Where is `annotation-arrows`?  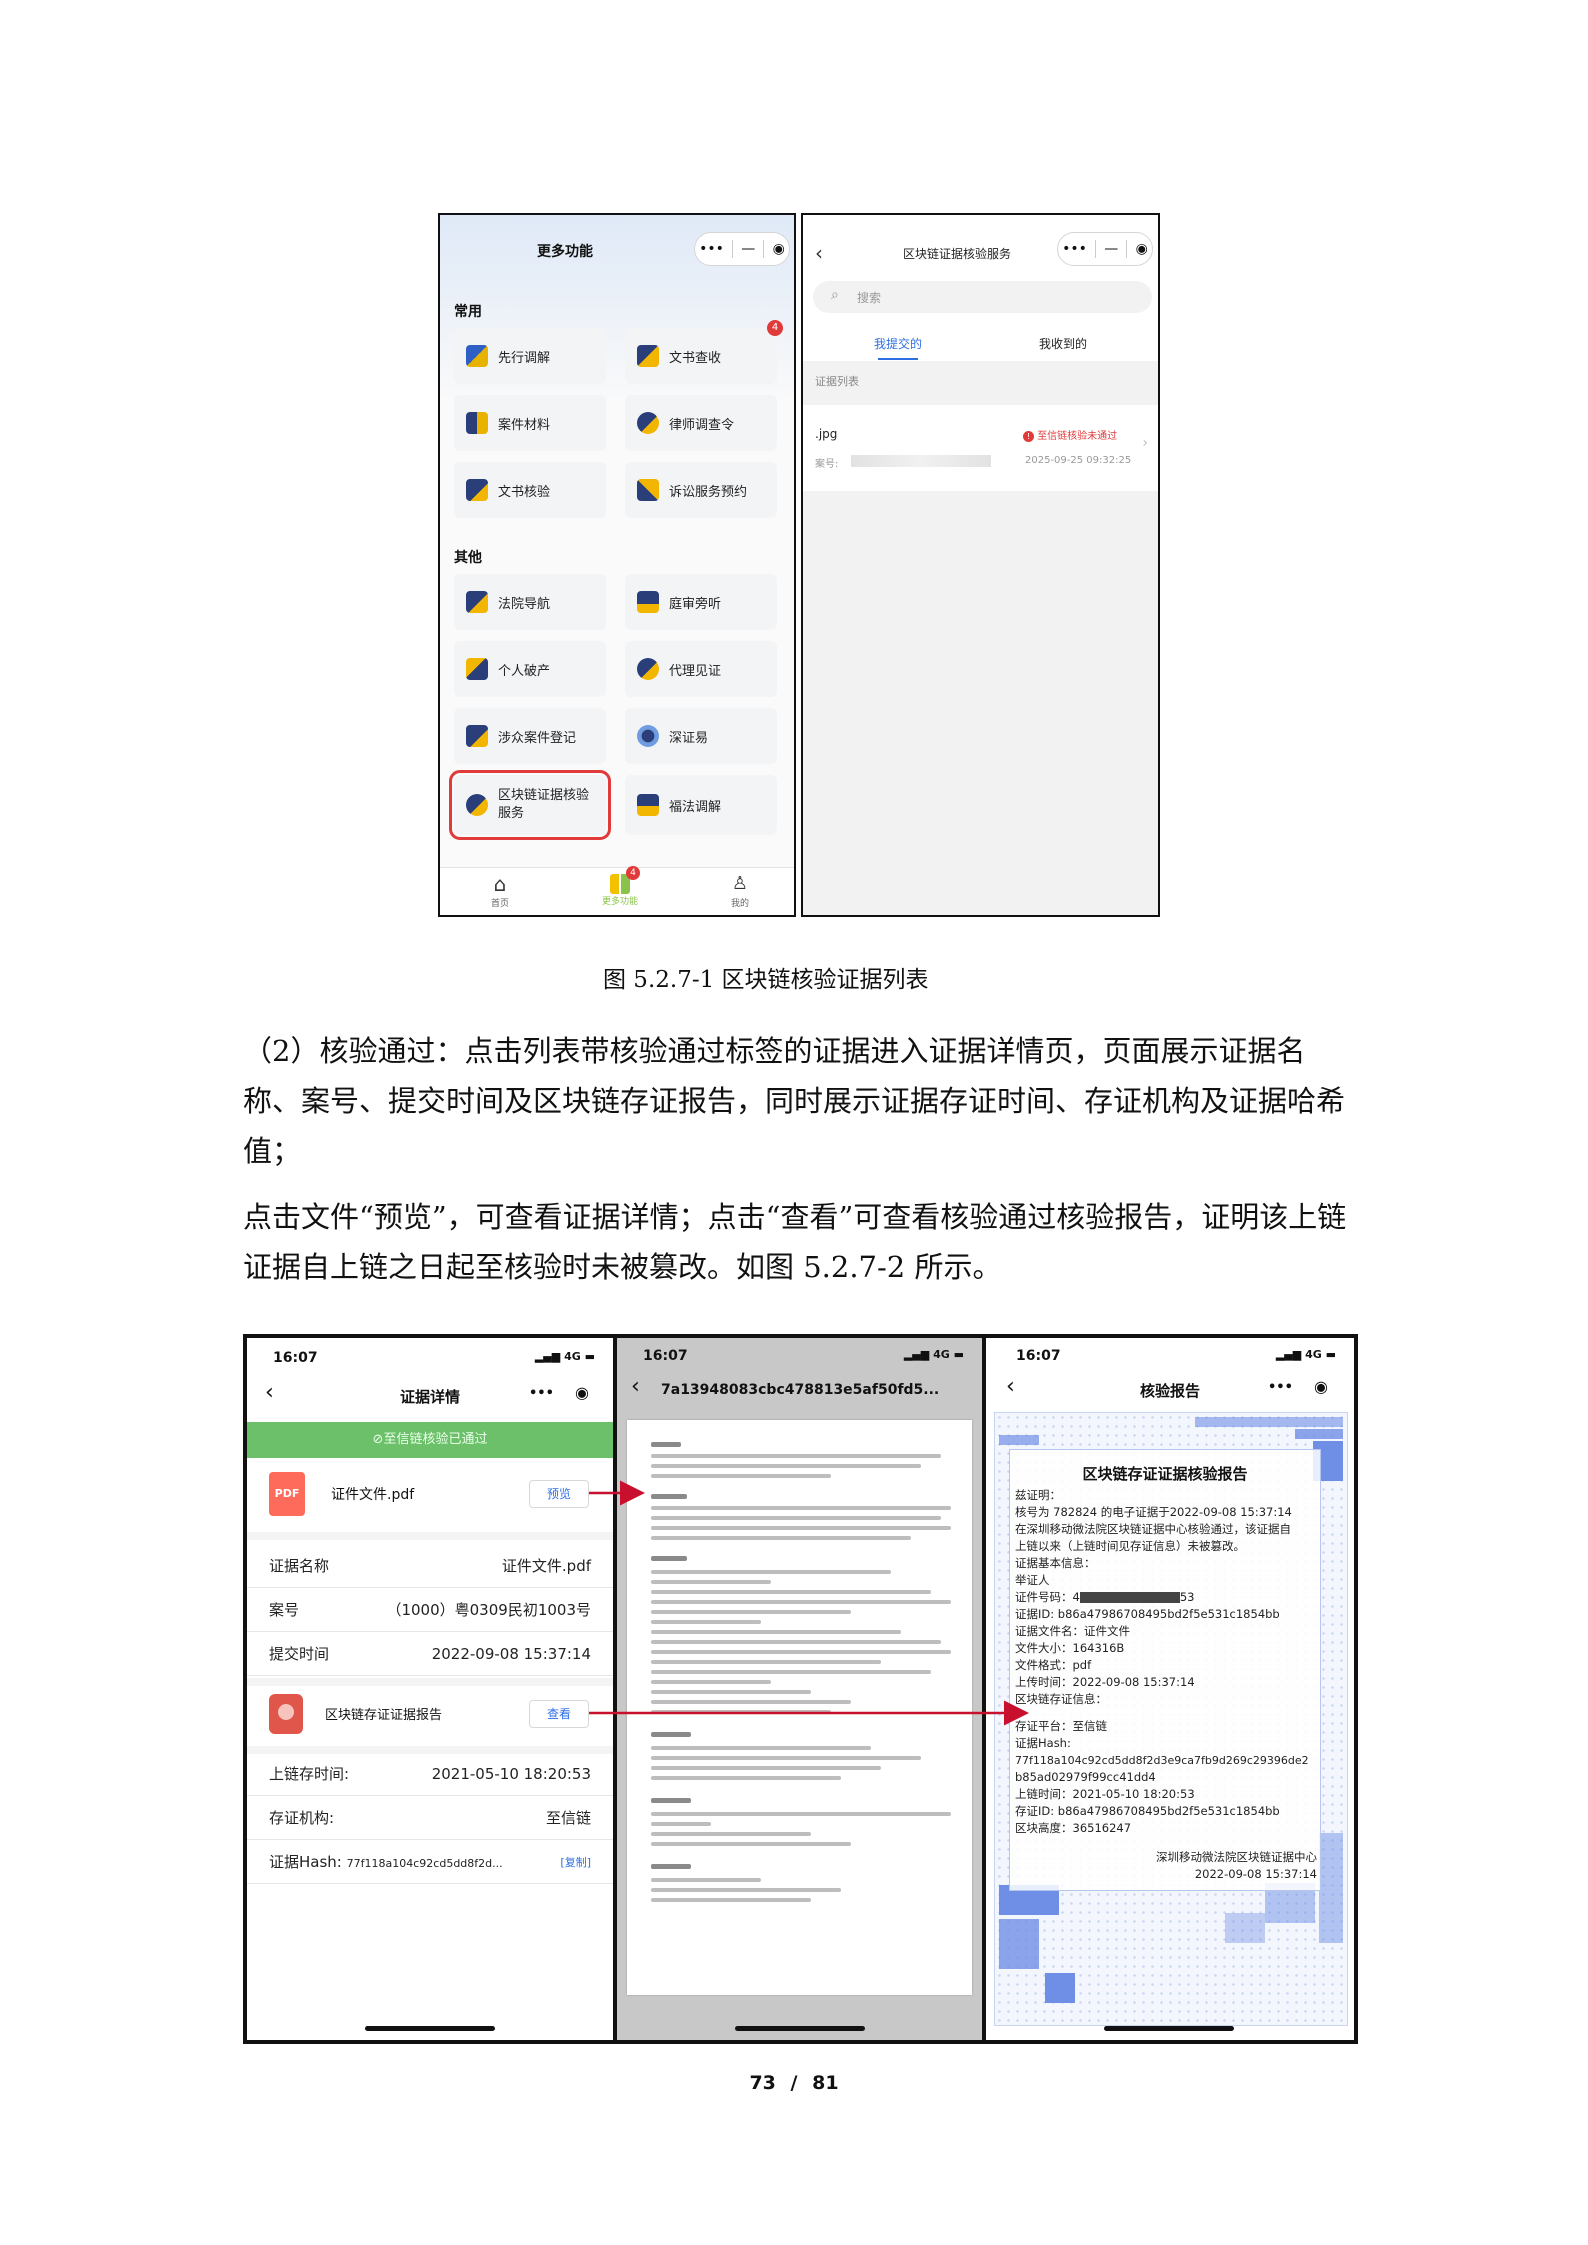 annotation-arrows is located at coordinates (809, 1603).